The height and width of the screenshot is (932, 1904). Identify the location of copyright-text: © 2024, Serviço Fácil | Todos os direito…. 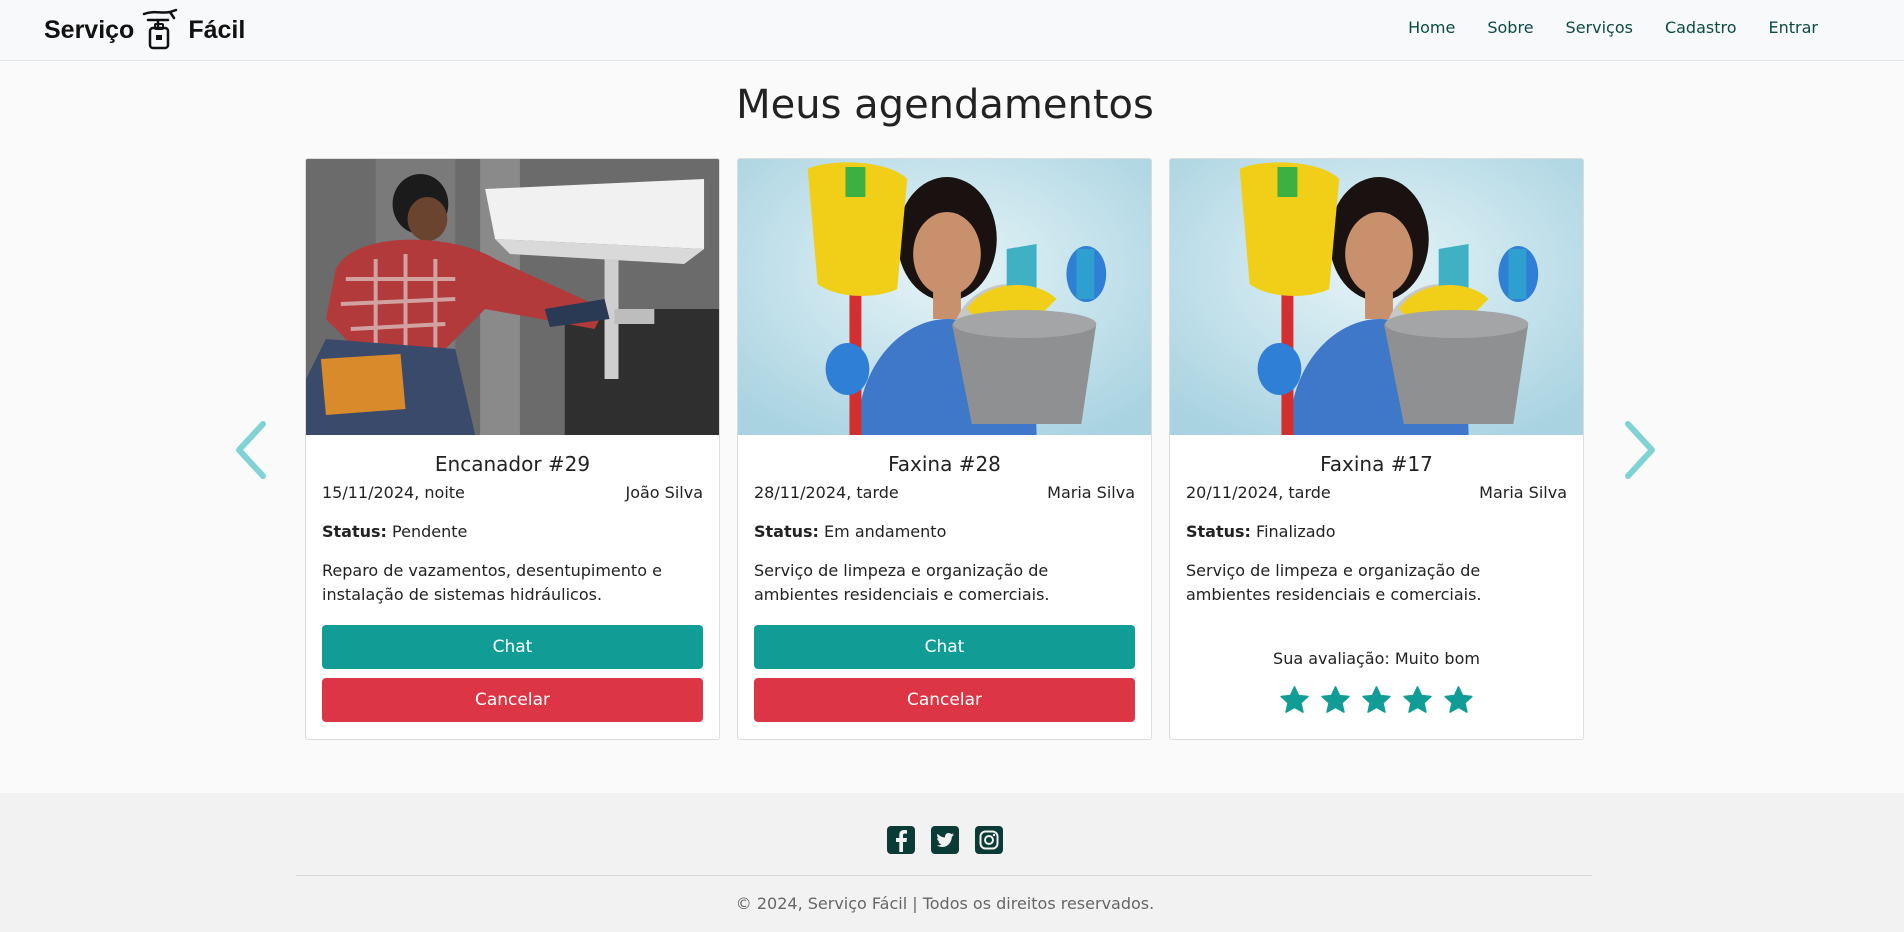
(945, 903).